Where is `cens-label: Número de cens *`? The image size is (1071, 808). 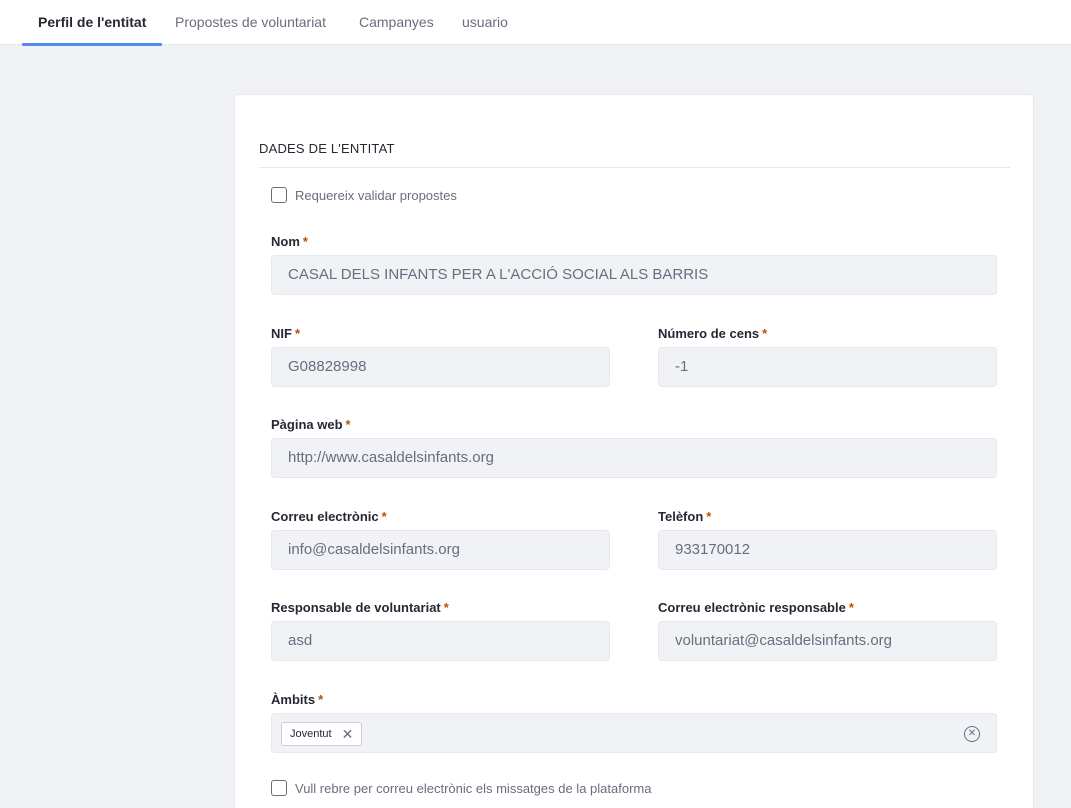 cens-label: Número de cens * is located at coordinates (713, 333).